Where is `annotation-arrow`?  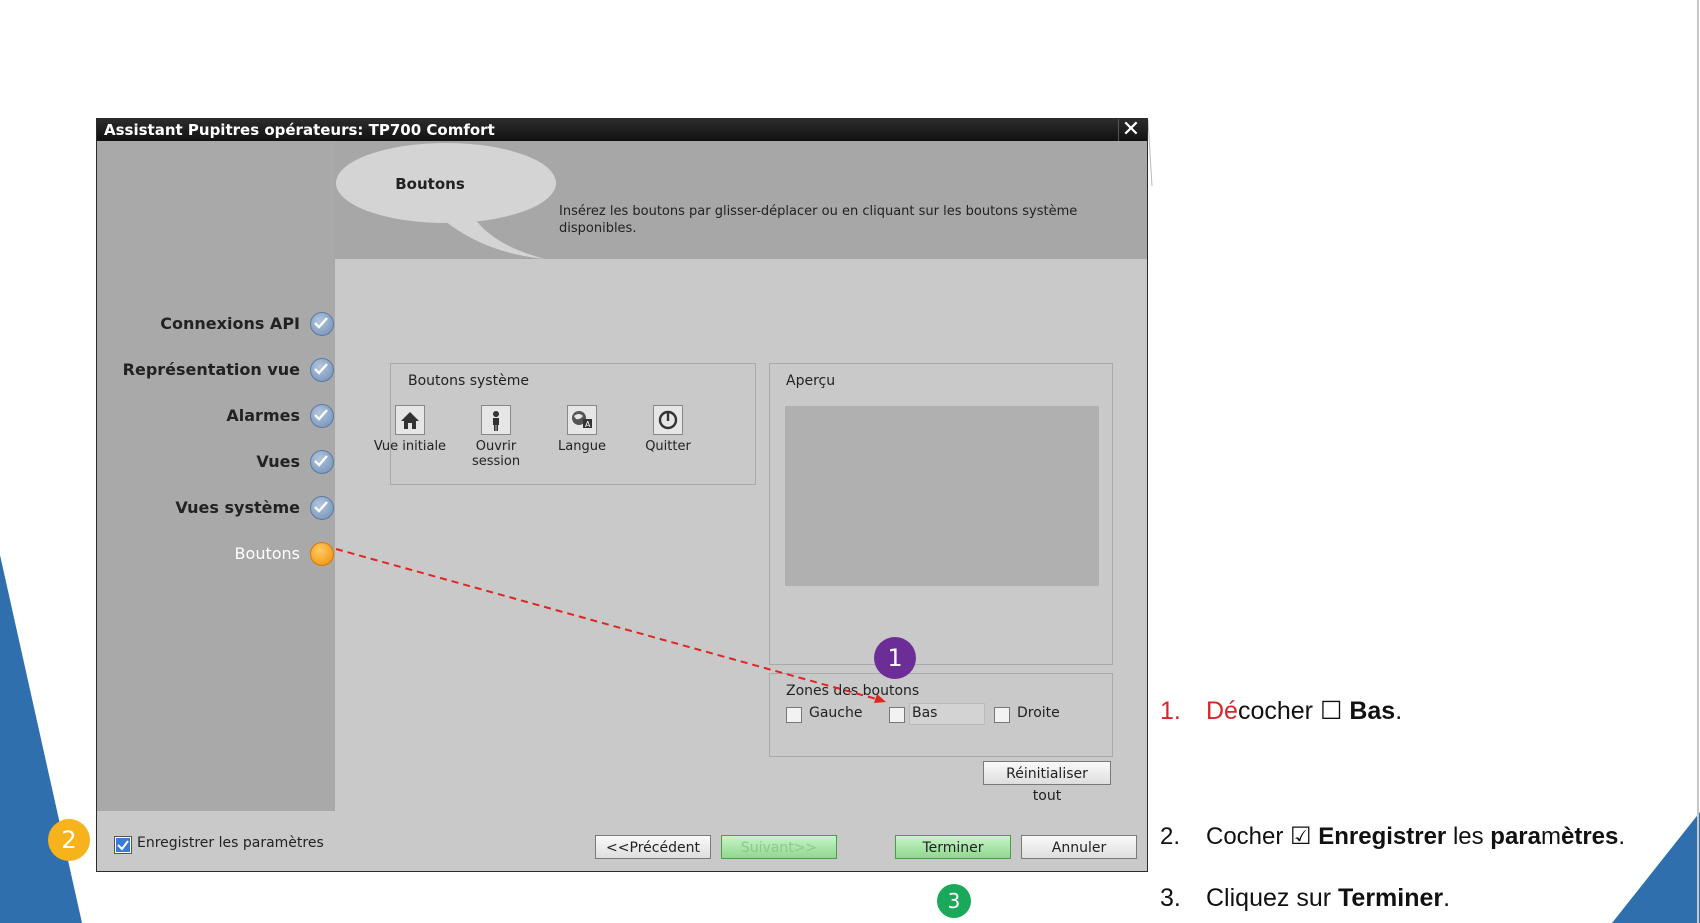 annotation-arrow is located at coordinates (610, 625).